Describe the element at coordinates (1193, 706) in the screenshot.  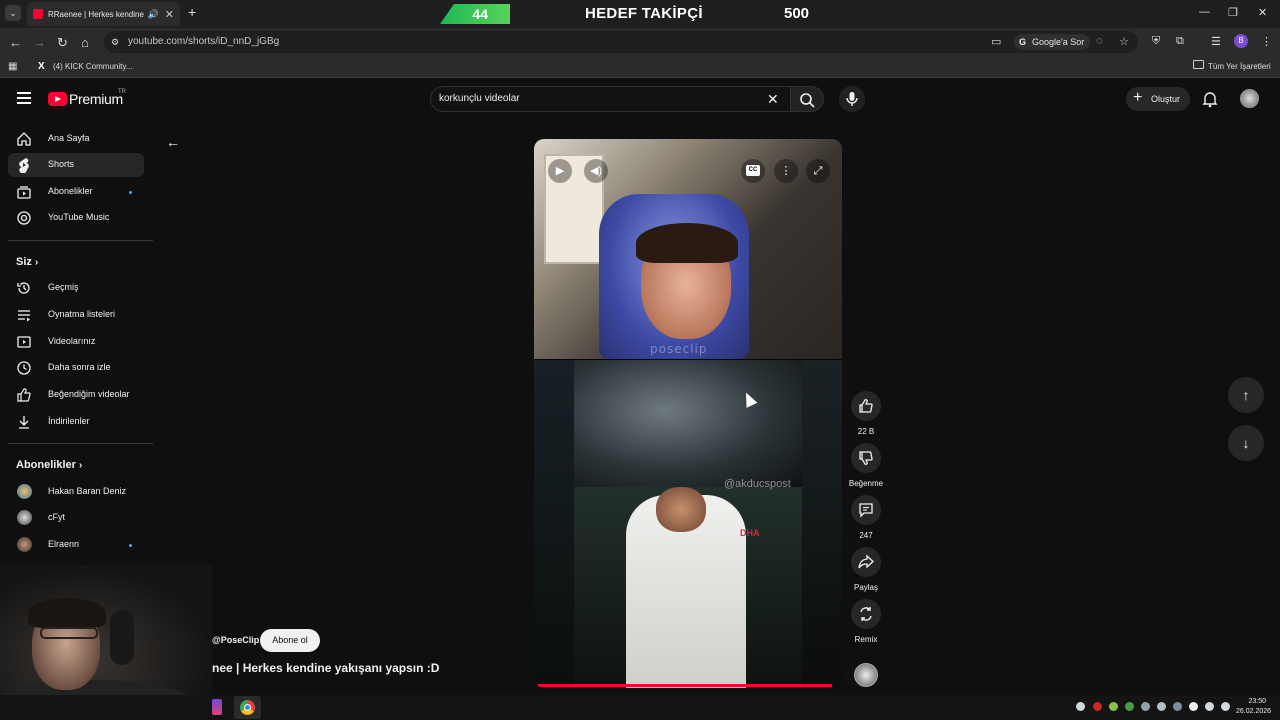
I see `mic-tray-icon` at that location.